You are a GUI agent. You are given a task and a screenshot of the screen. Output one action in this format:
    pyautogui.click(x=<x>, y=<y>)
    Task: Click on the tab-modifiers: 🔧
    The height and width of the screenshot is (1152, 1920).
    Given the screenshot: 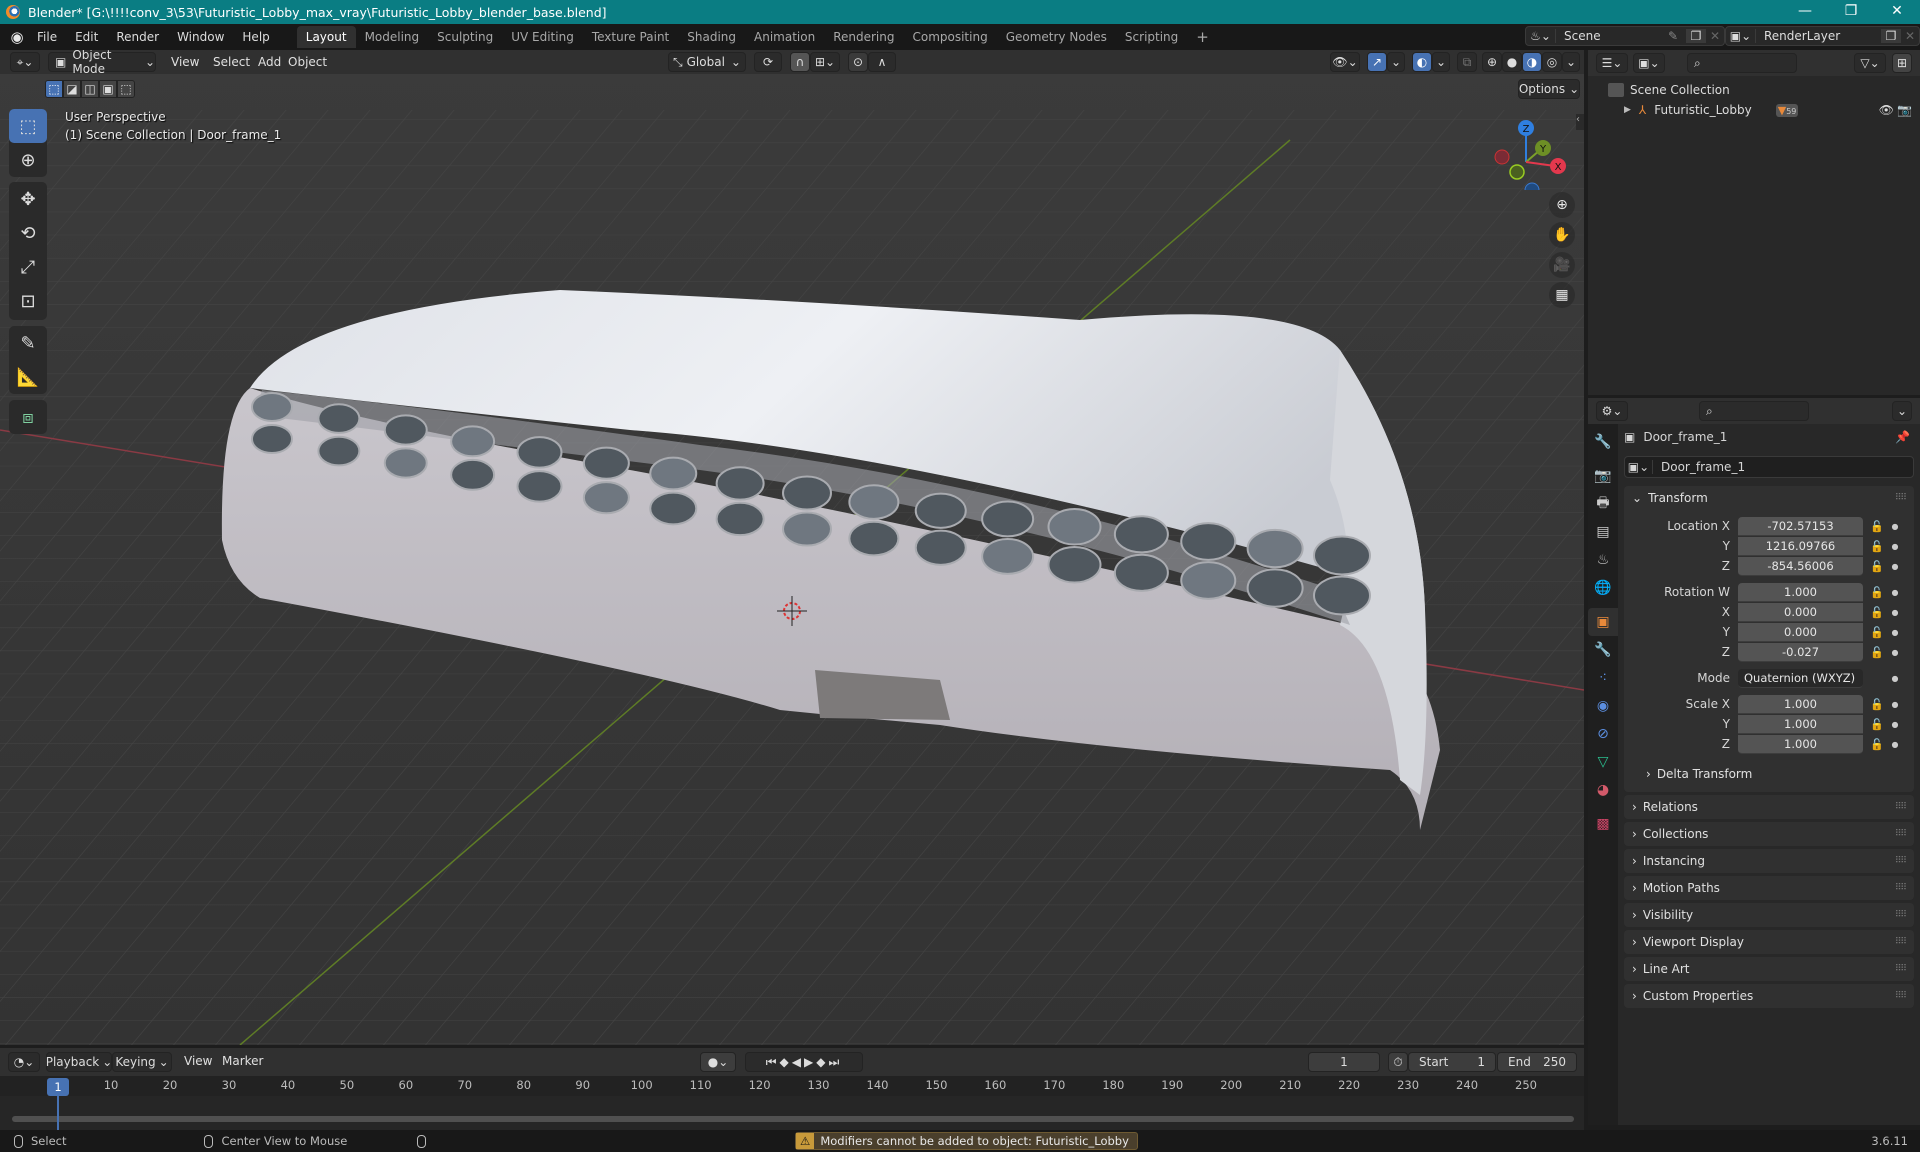 What is the action you would take?
    pyautogui.click(x=1603, y=650)
    